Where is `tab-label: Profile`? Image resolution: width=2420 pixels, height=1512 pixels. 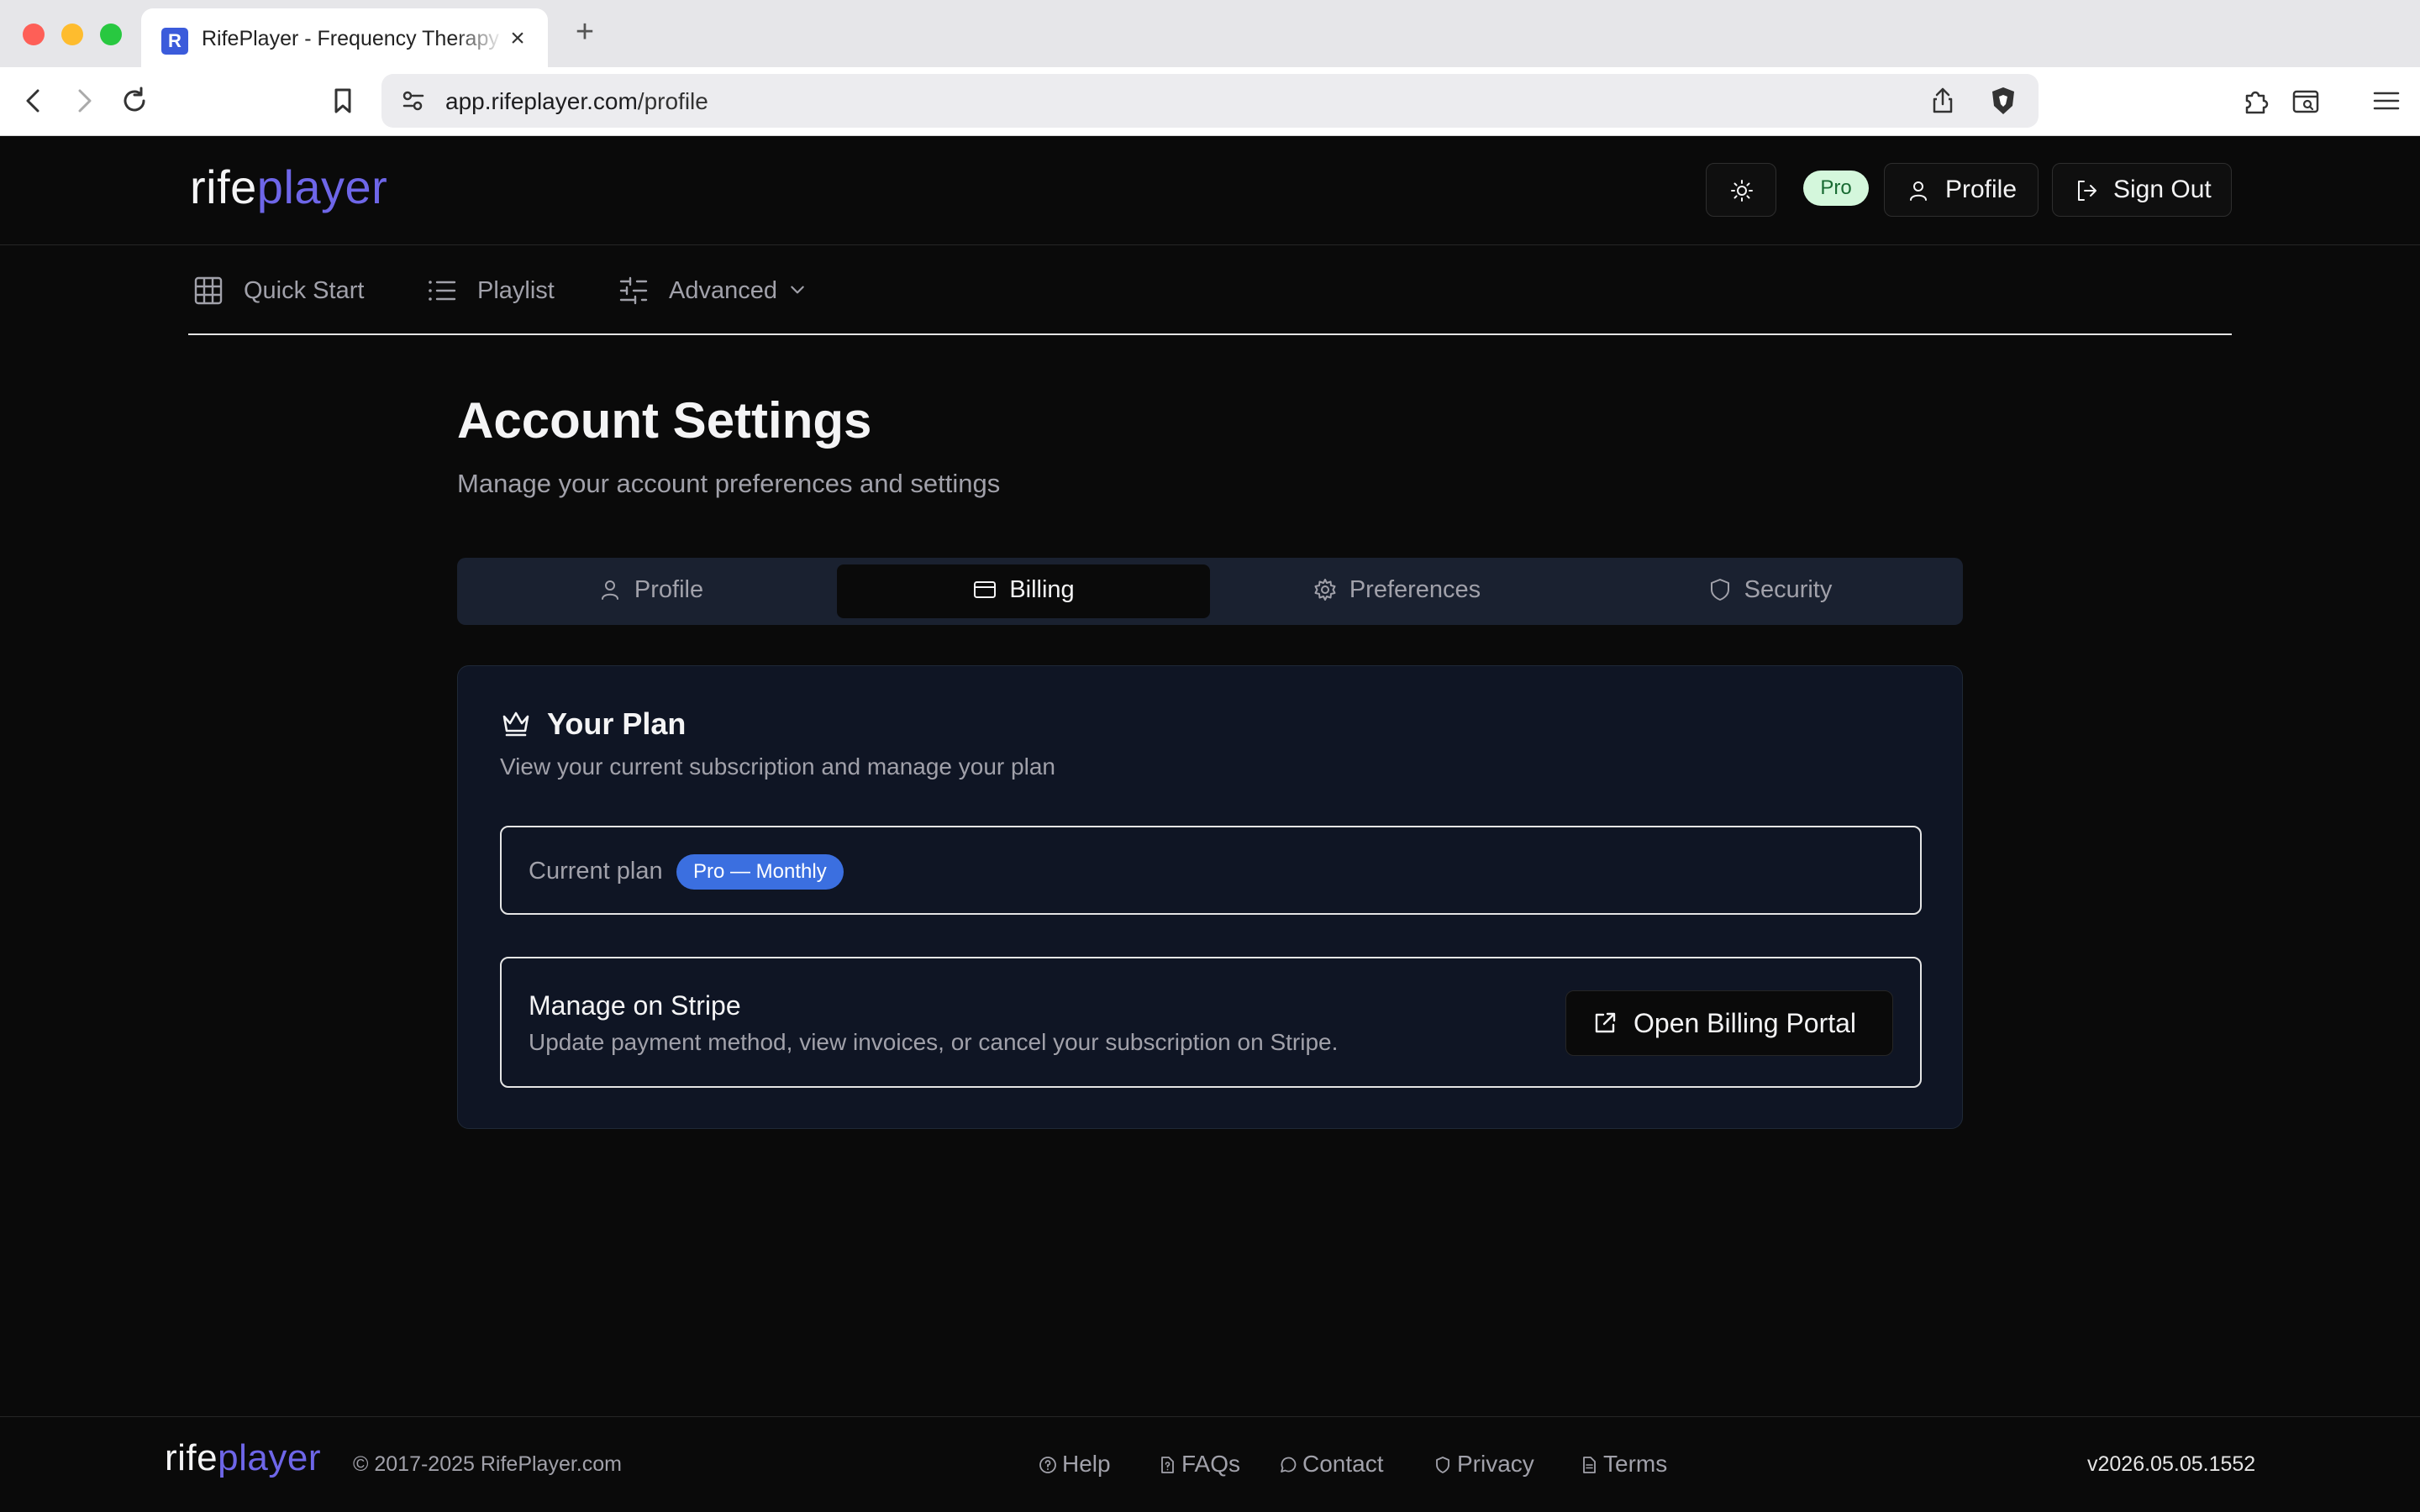
tab-label: Profile is located at coordinates (669, 589).